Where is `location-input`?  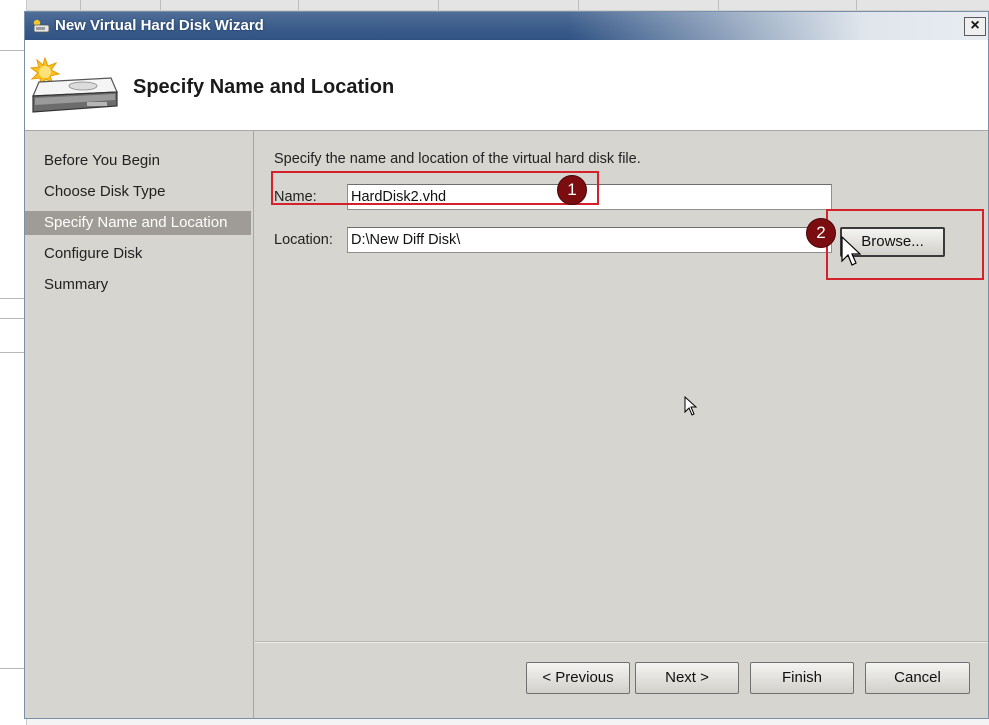 location-input is located at coordinates (589, 240).